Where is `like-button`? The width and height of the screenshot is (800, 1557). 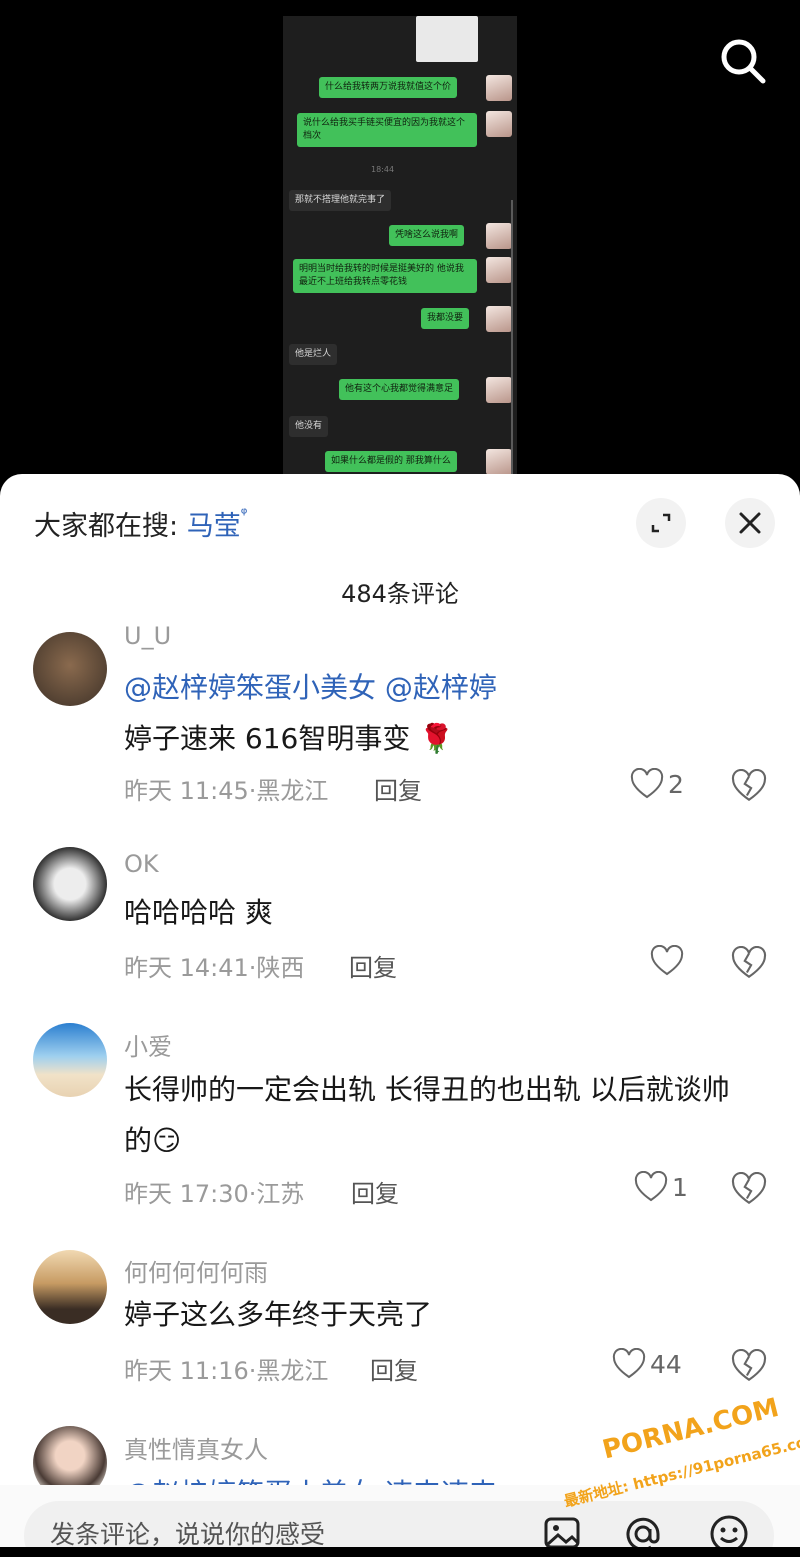
like-button is located at coordinates (669, 962).